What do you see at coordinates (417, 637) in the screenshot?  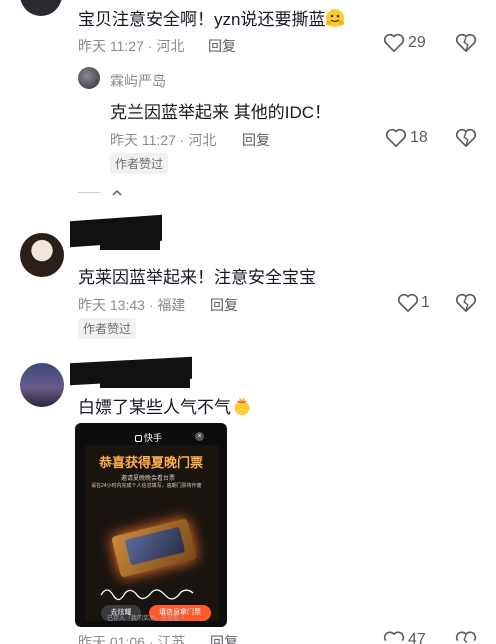 I see `like-count: 47` at bounding box center [417, 637].